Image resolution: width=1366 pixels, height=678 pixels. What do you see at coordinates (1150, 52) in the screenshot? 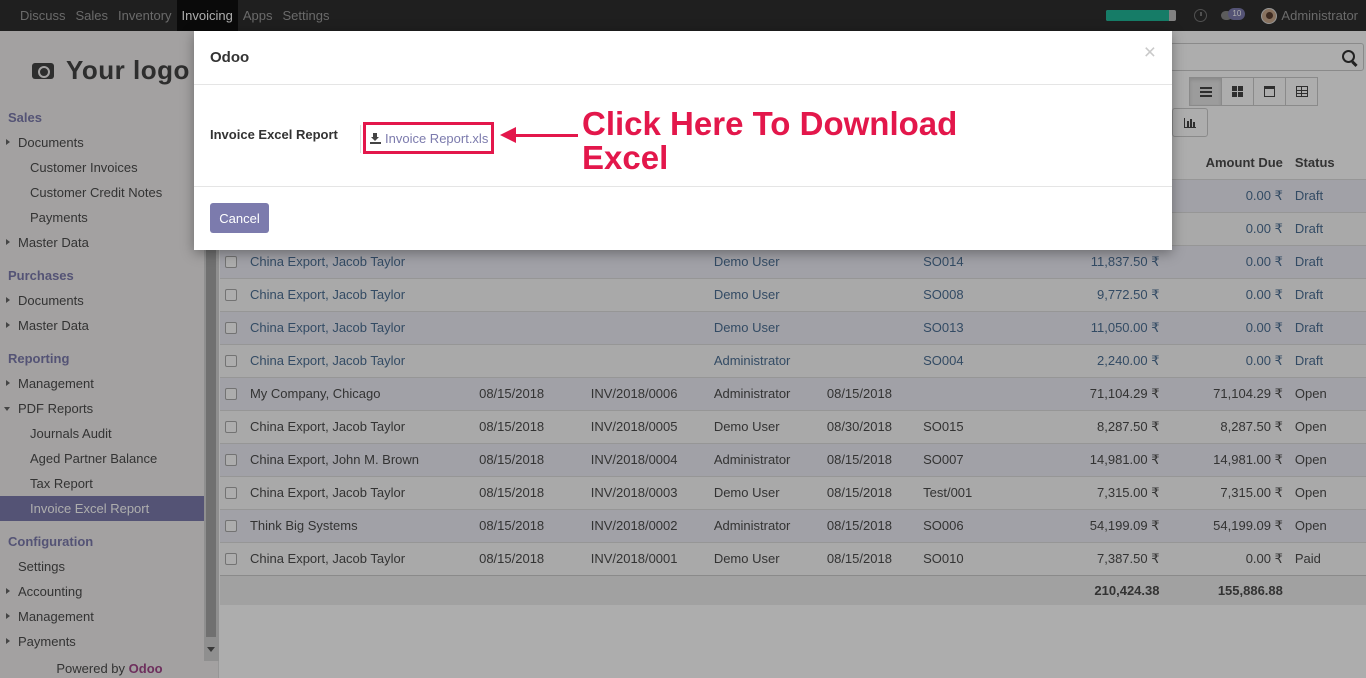
I see `close-icon: ×` at bounding box center [1150, 52].